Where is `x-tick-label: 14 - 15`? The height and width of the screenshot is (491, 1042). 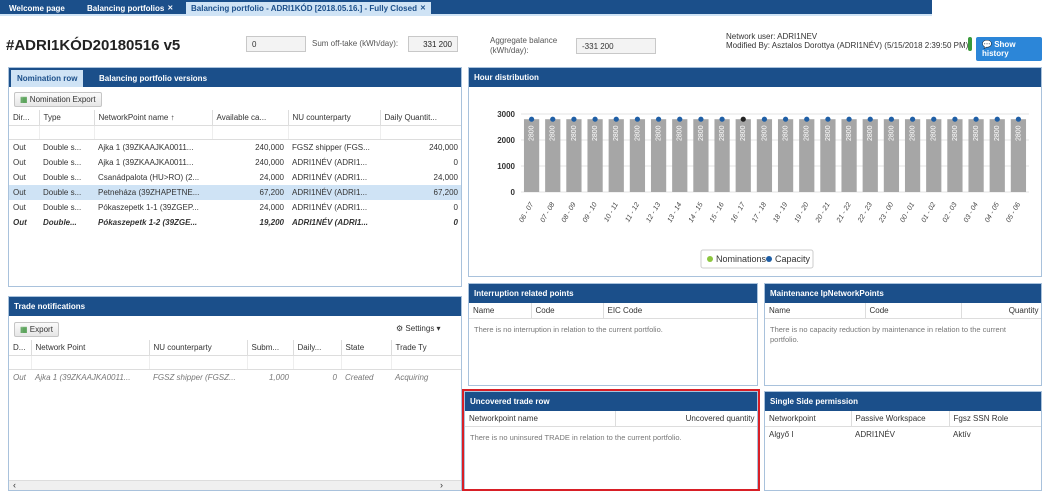 x-tick-label: 14 - 15 is located at coordinates (696, 212).